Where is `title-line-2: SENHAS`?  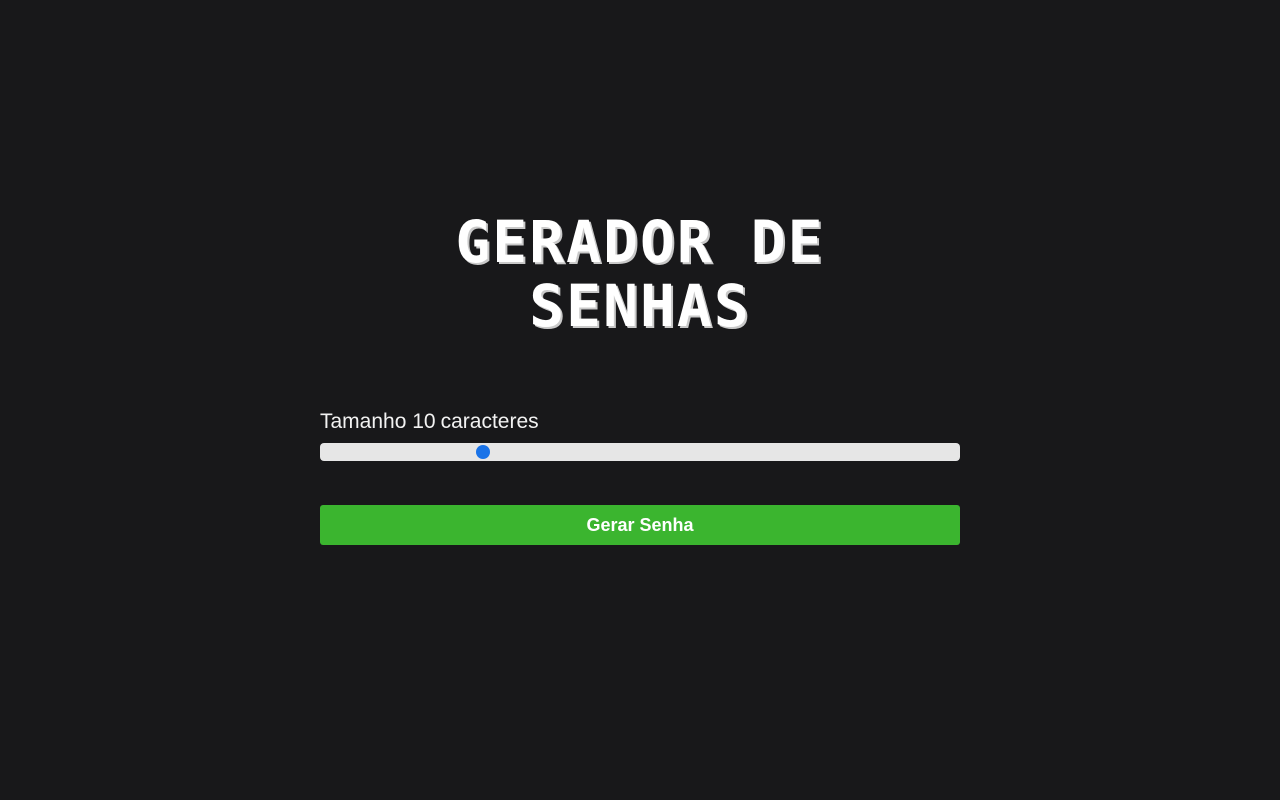 title-line-2: SENHAS is located at coordinates (640, 306).